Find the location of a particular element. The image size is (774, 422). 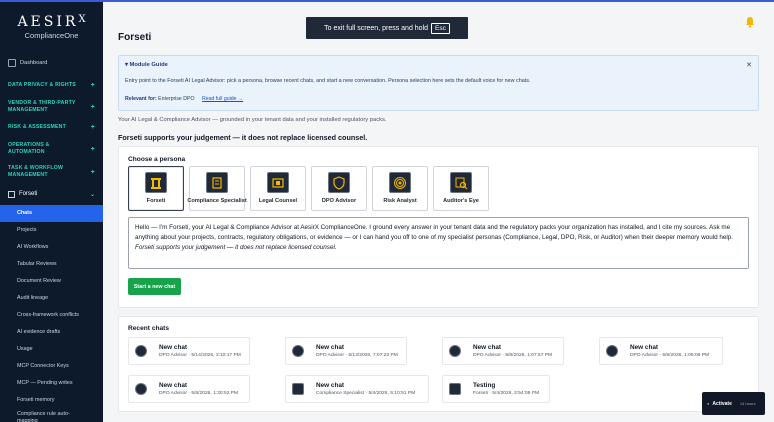

sidebar-section-task: TASK & WORKFLOW MANAGEMENT + is located at coordinates (51, 172).